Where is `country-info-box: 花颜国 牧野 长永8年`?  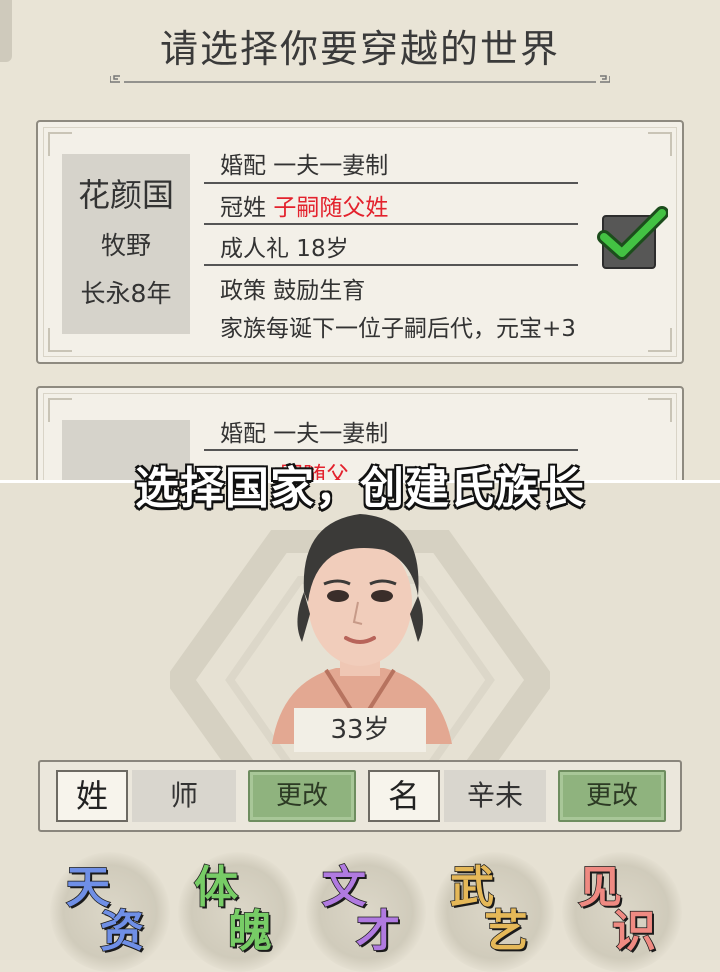
country-info-box: 花颜国 牧野 长永8年 is located at coordinates (126, 244).